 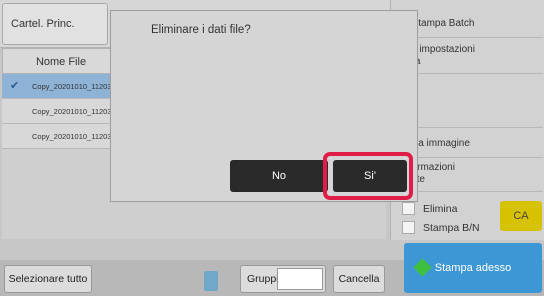 I want to click on bw-print-checkbox, so click(x=408, y=227).